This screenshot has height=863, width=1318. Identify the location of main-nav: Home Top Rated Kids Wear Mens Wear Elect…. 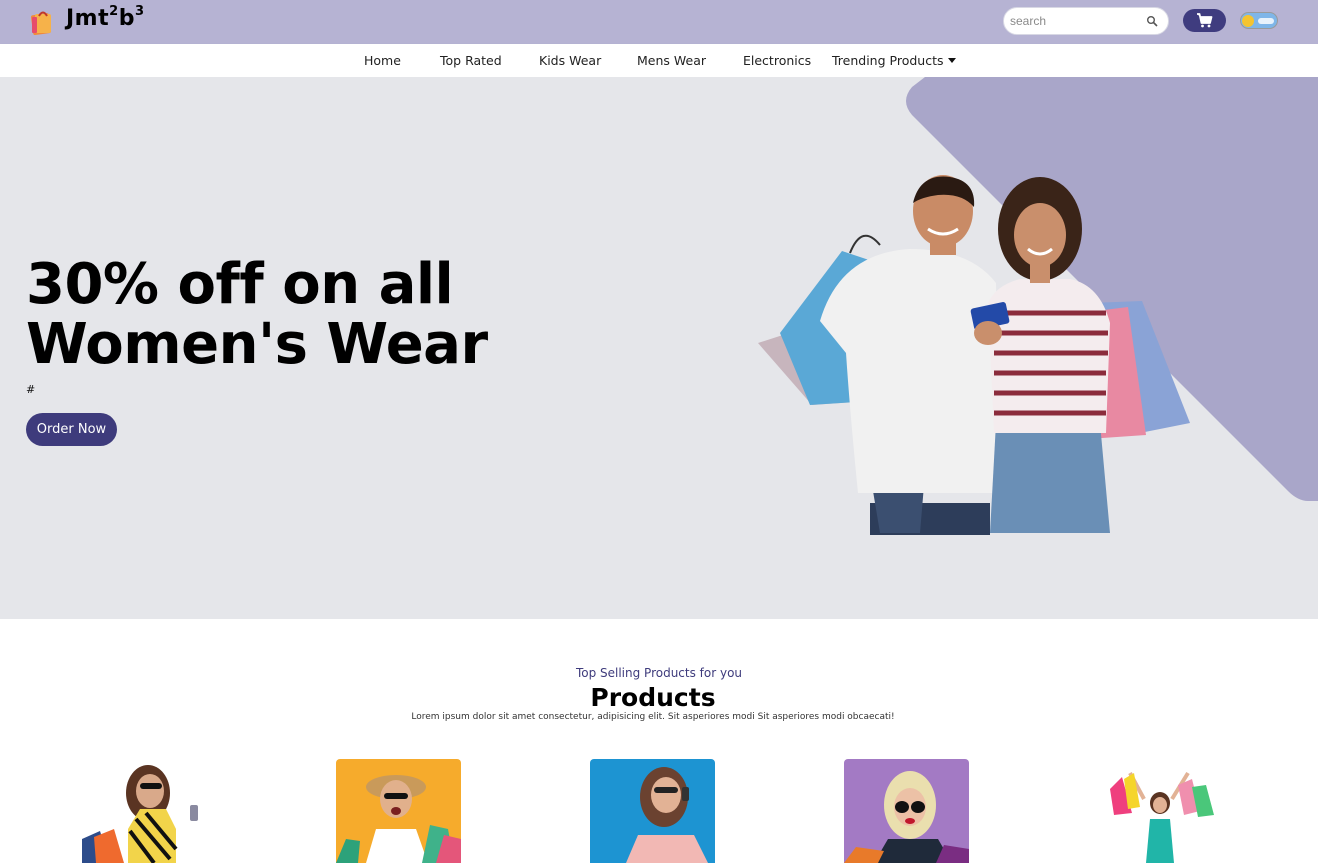
(659, 60).